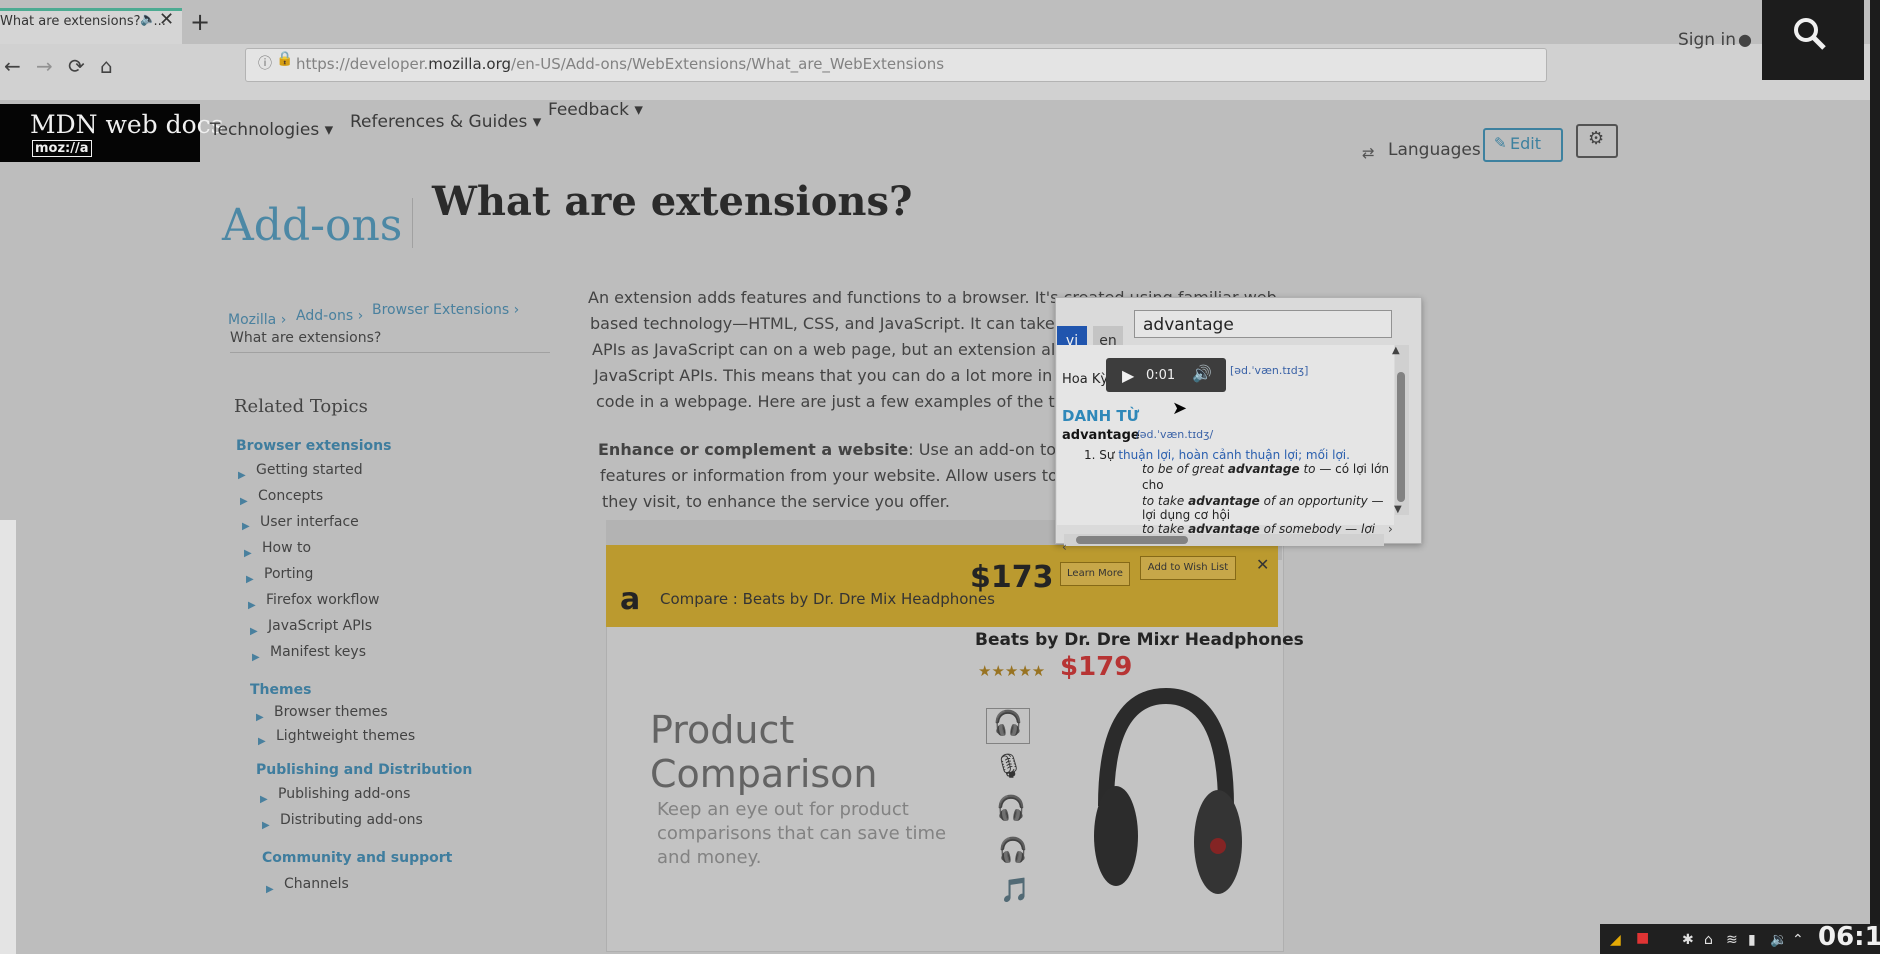 The width and height of the screenshot is (1880, 954). Describe the element at coordinates (44, 66) in the screenshot. I see `forward-icon: →` at that location.